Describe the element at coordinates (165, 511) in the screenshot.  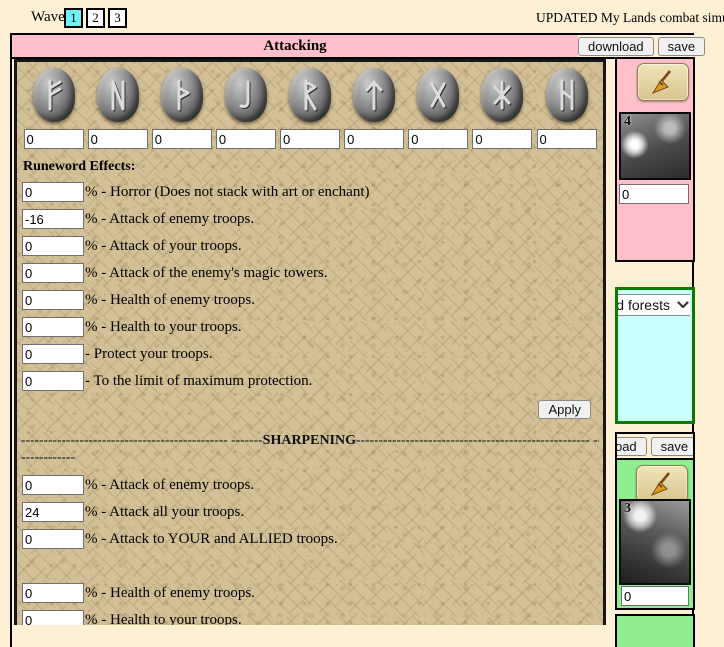
I see `effect-label: % - Attack all your troops.` at that location.